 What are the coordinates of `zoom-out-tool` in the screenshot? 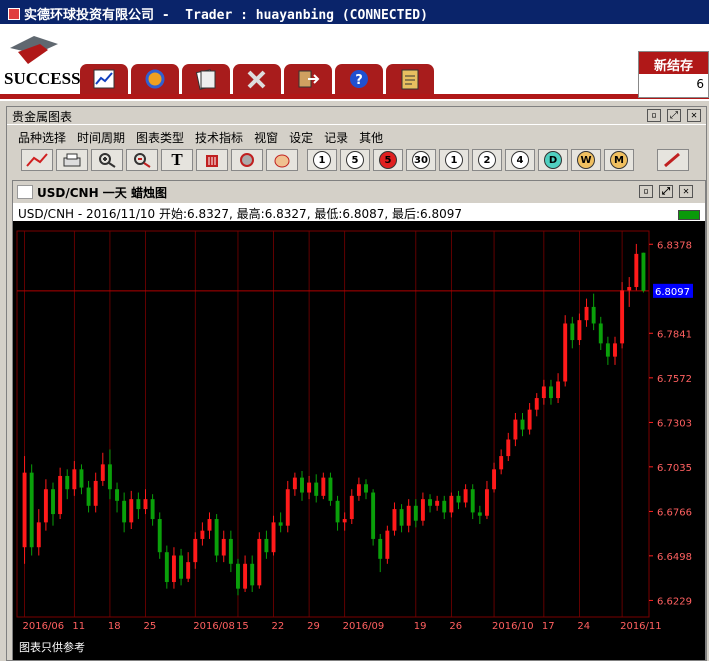 It's located at (142, 160).